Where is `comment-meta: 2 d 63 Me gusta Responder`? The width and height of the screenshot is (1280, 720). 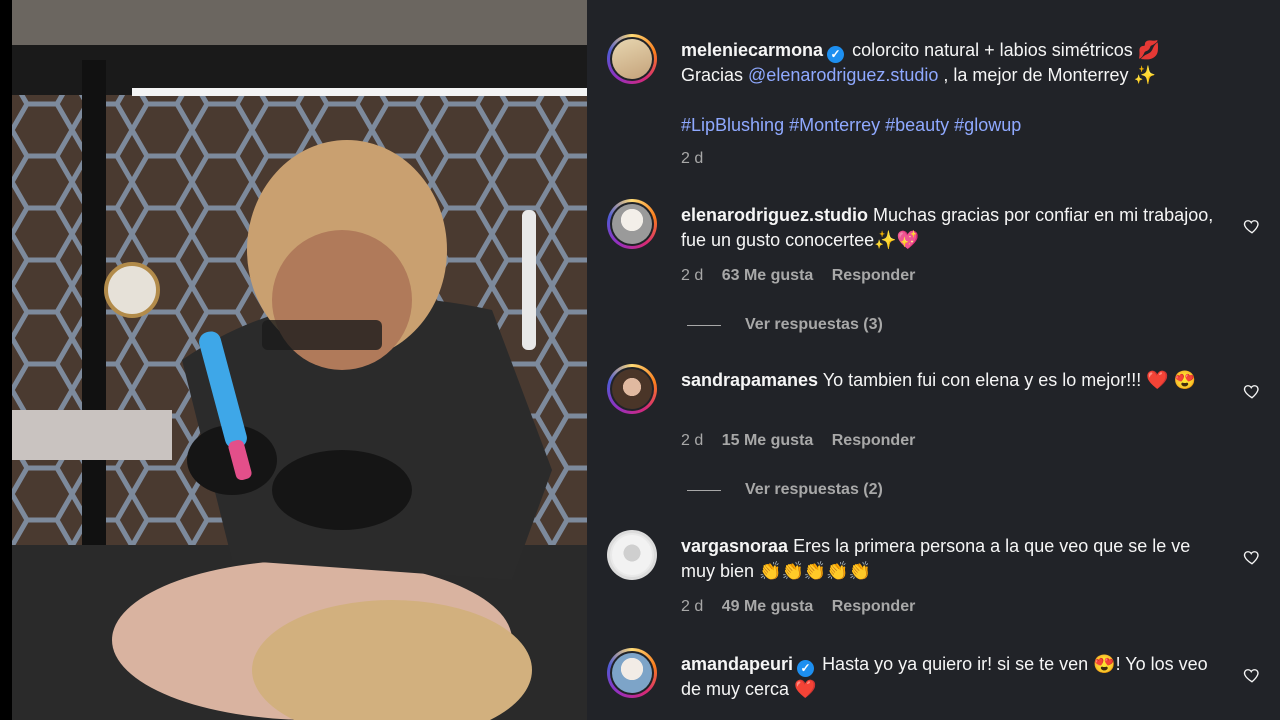 comment-meta: 2 d 63 Me gusta Responder is located at coordinates (805, 276).